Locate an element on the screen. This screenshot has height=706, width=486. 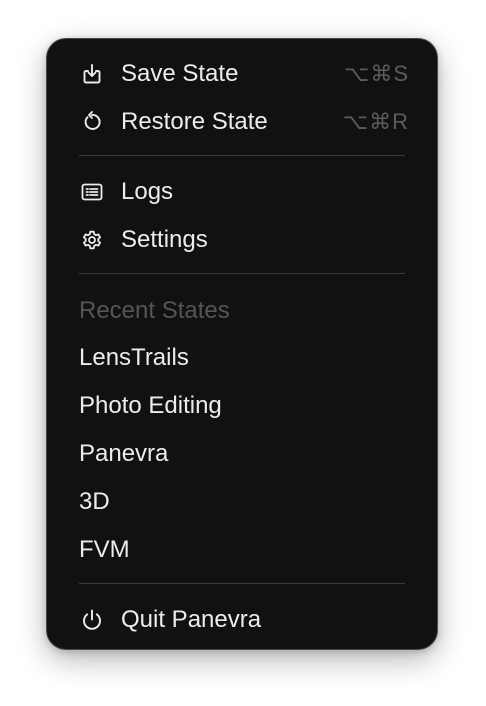
recent-state-label: LensTrails is located at coordinates (134, 357).